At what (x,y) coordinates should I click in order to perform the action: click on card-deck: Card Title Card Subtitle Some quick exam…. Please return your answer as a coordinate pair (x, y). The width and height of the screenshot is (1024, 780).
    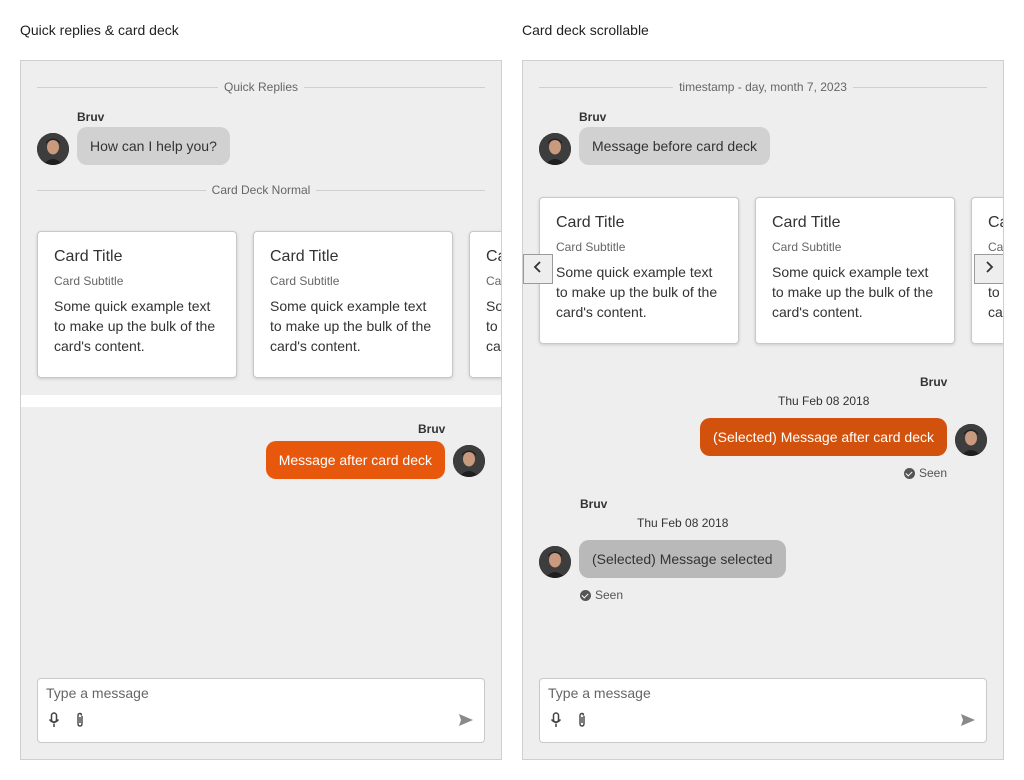
    Looking at the image, I should click on (261, 306).